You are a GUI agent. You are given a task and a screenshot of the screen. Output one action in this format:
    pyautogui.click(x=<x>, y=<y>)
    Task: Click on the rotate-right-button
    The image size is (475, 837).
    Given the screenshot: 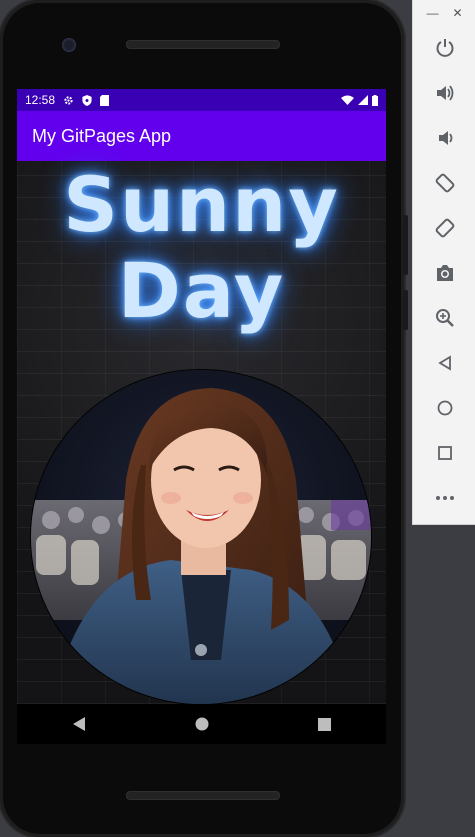 What is the action you would take?
    pyautogui.click(x=444, y=228)
    